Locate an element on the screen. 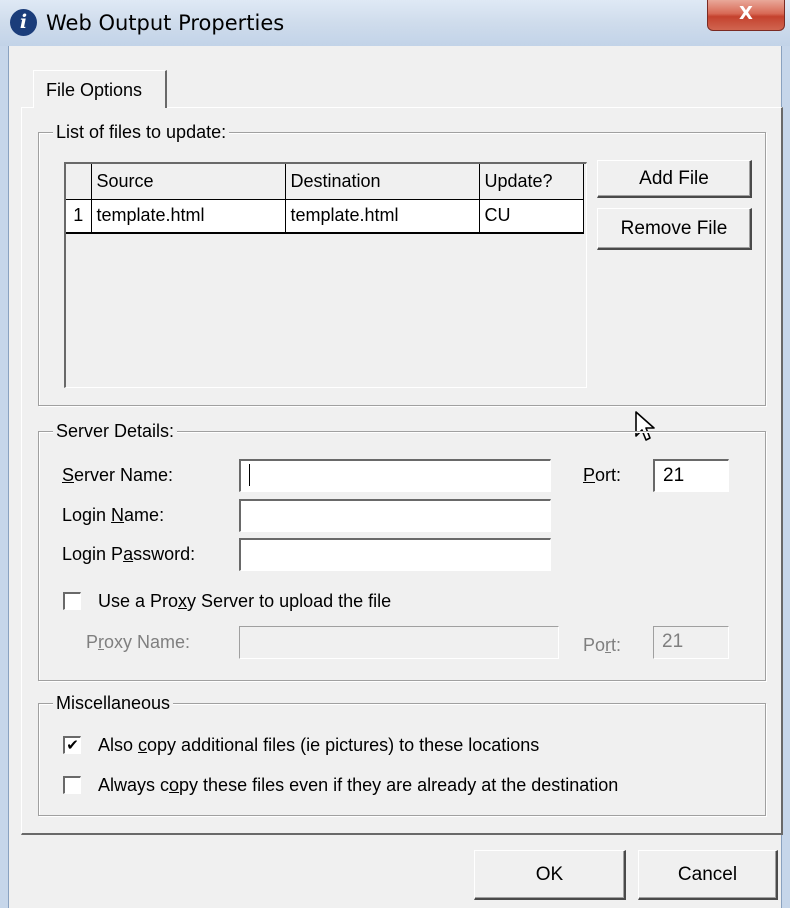  column-header-update: Update? is located at coordinates (531, 182).